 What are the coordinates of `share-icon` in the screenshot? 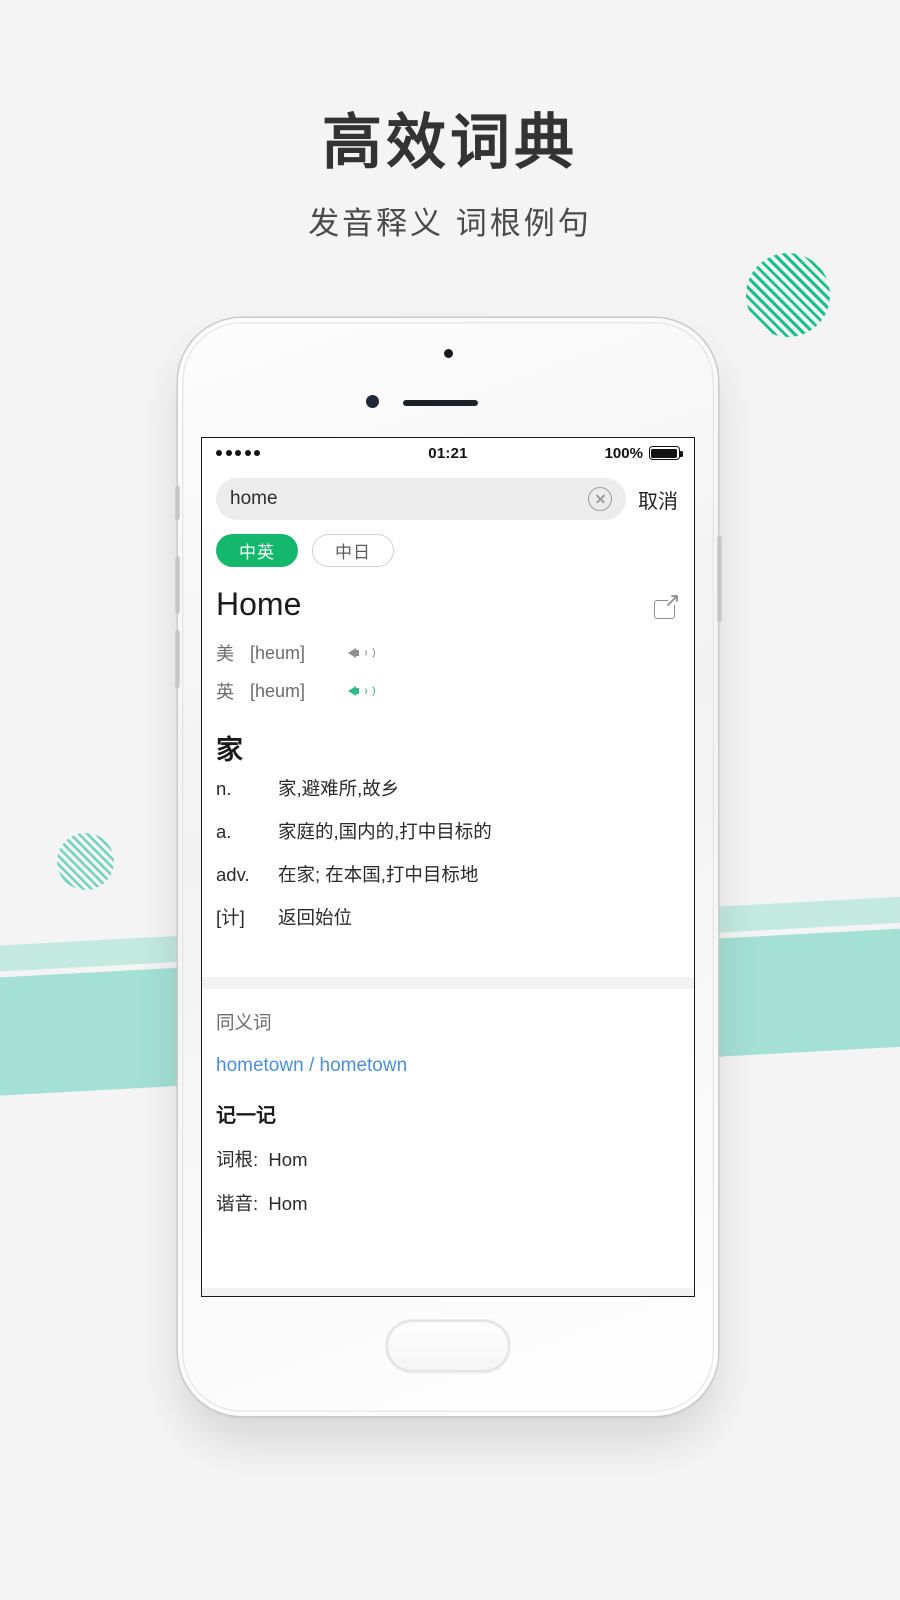 It's located at (667, 606).